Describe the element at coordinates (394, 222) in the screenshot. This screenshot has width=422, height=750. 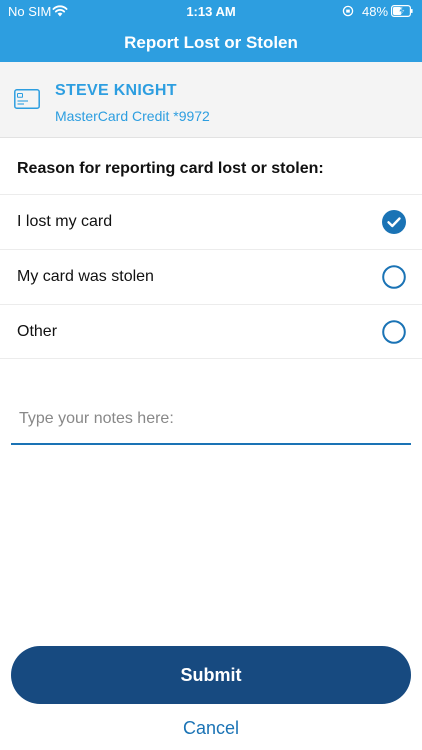
I see `radio-checked-icon` at that location.